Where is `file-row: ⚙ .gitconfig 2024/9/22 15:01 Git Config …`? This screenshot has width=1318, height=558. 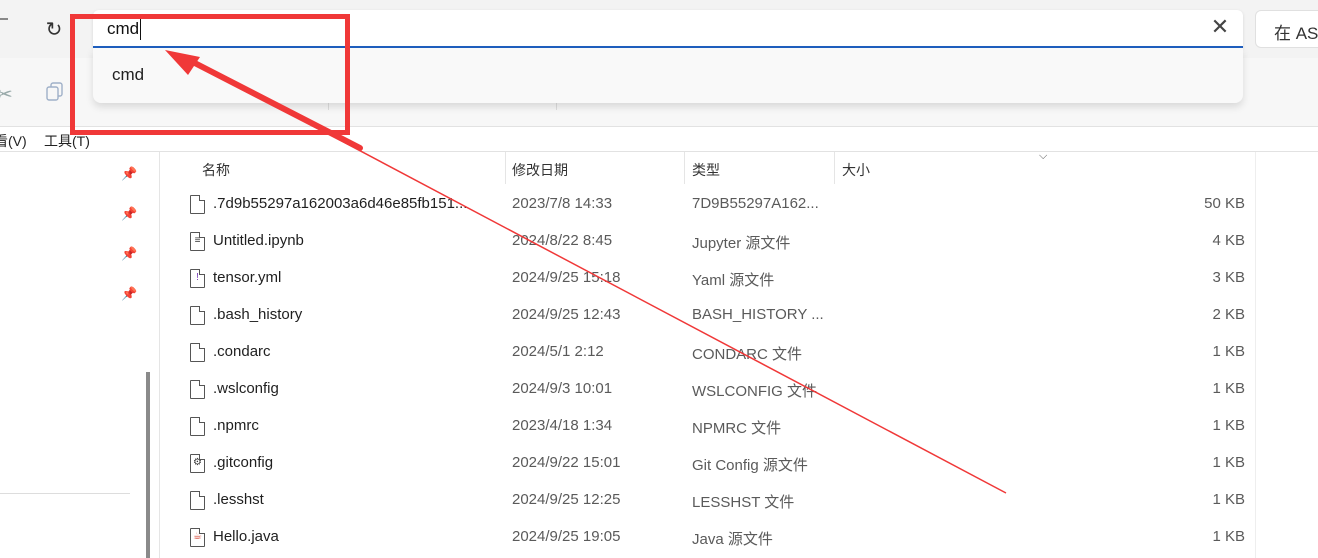 file-row: ⚙ .gitconfig 2024/9/22 15:01 Git Config … is located at coordinates (707, 463).